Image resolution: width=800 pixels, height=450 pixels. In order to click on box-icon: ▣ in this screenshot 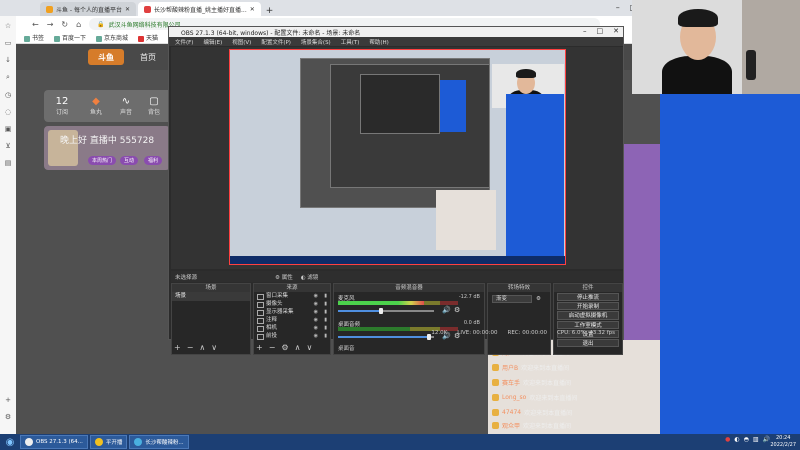, I will do `click(8, 129)`.